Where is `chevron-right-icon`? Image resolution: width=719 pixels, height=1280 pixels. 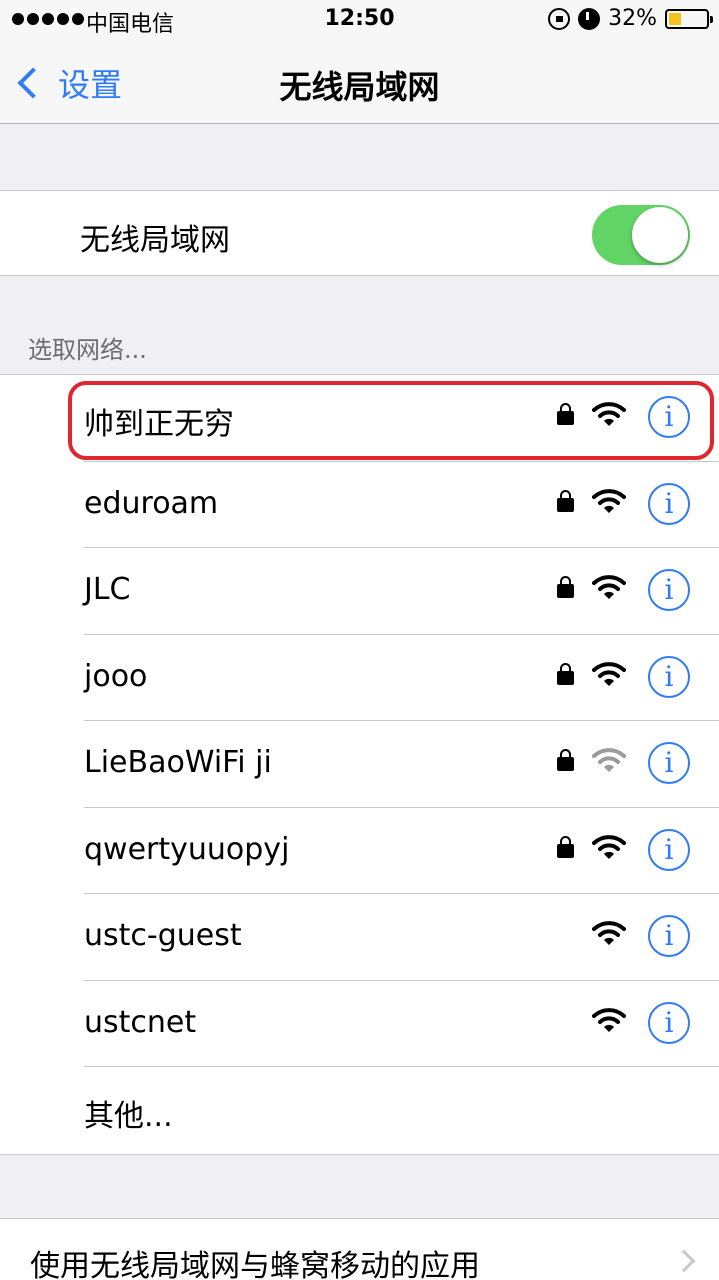
chevron-right-icon is located at coordinates (684, 1261).